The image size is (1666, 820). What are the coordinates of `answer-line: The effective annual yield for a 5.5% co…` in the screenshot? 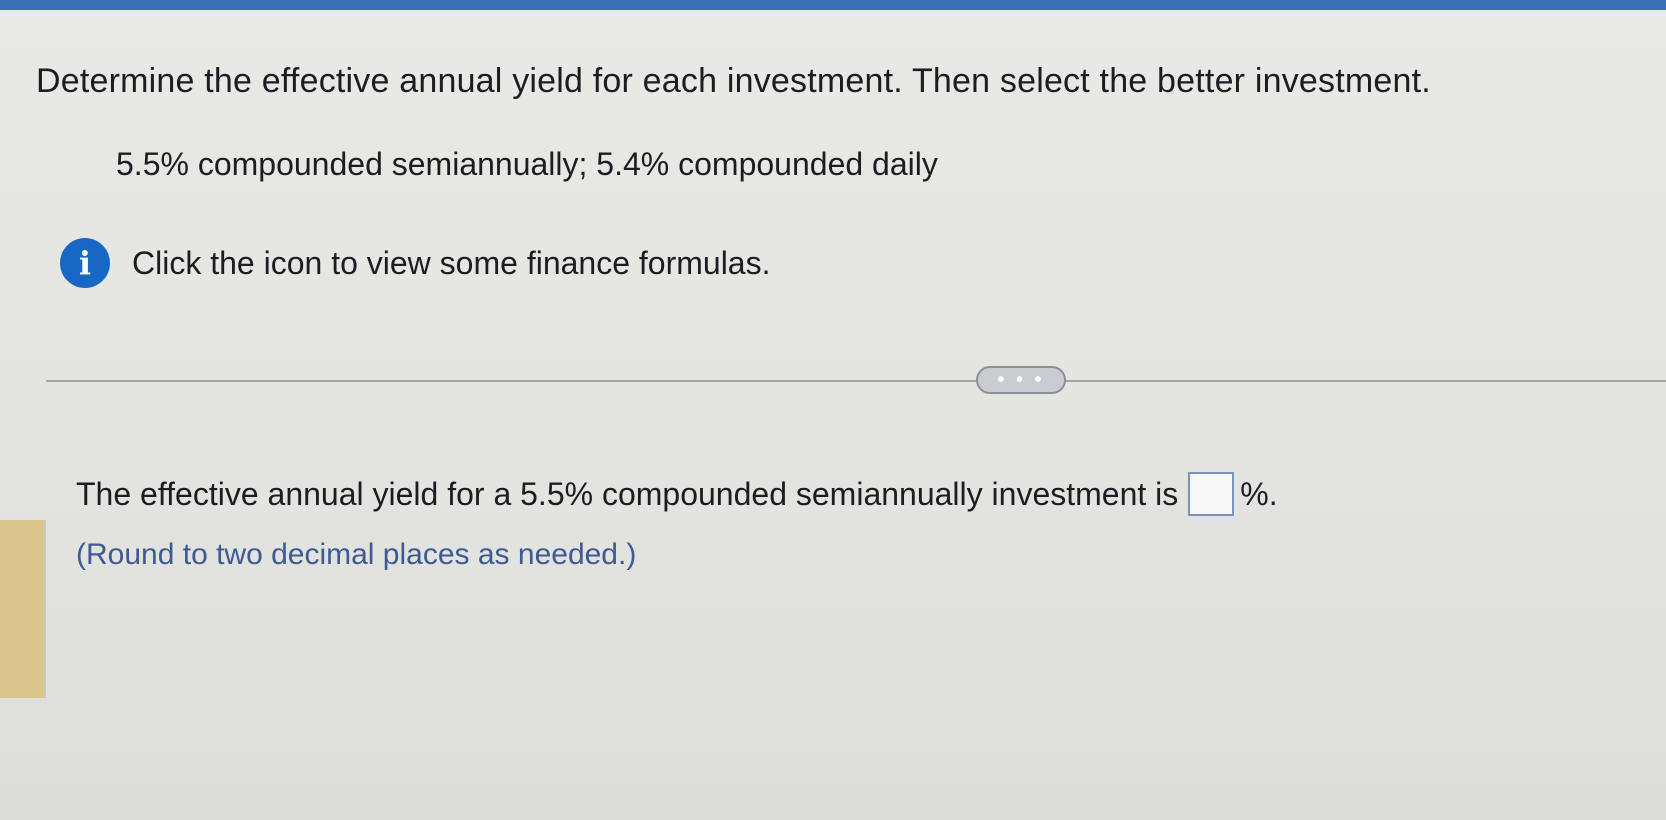 It's located at (677, 494).